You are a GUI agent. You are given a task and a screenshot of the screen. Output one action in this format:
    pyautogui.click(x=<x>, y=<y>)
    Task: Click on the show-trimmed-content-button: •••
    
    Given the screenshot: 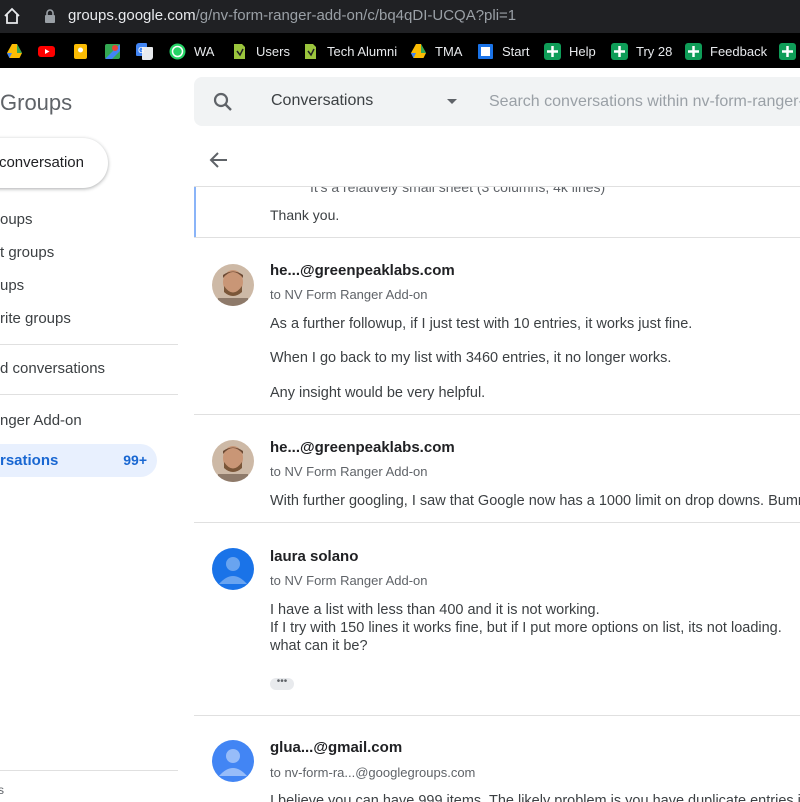 What is the action you would take?
    pyautogui.click(x=282, y=683)
    